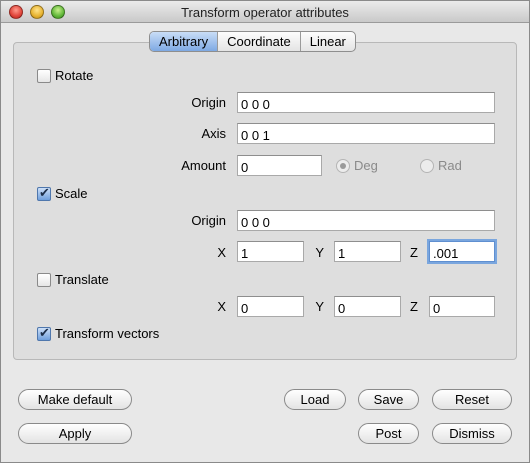  I want to click on scale-x-input, so click(270, 251).